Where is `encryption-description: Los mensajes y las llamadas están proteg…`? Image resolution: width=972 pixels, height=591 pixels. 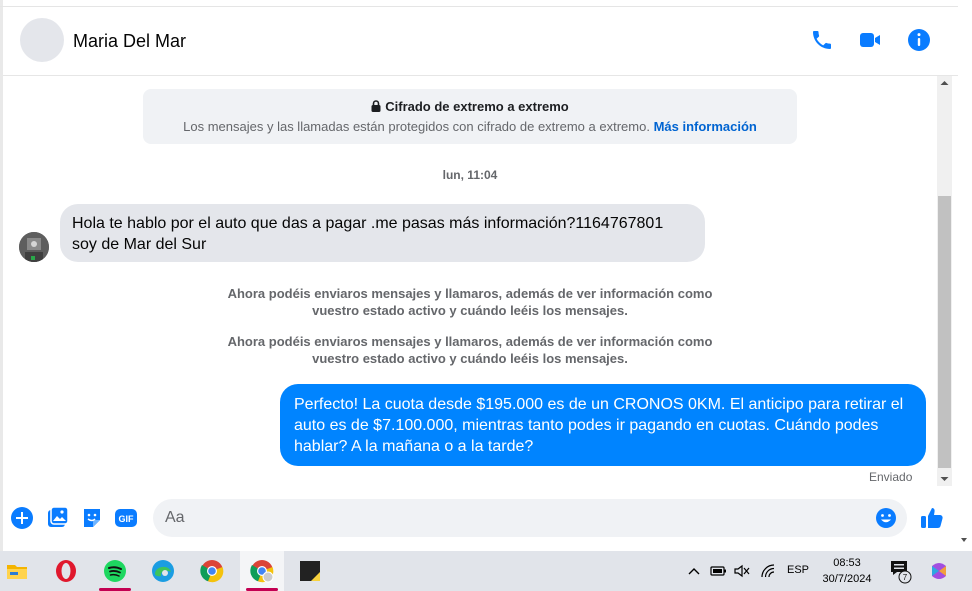 encryption-description: Los mensajes y las llamadas están proteg… is located at coordinates (416, 126).